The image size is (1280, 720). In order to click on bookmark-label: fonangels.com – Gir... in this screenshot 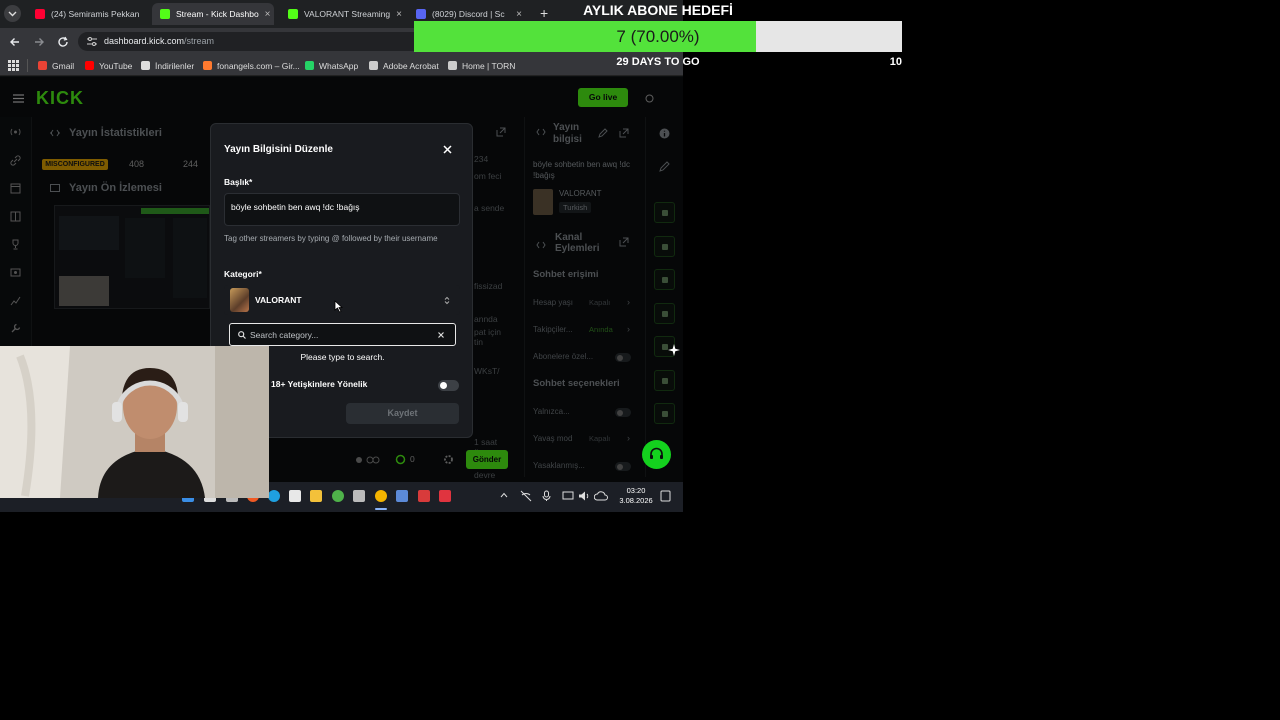, I will do `click(258, 65)`.